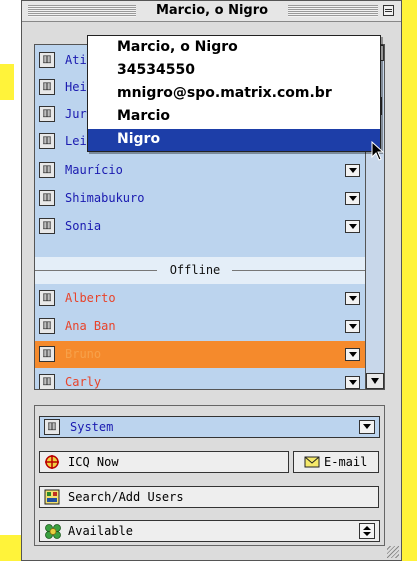 Image resolution: width=417 pixels, height=561 pixels. I want to click on popup-menu-item: 34534550, so click(234, 71).